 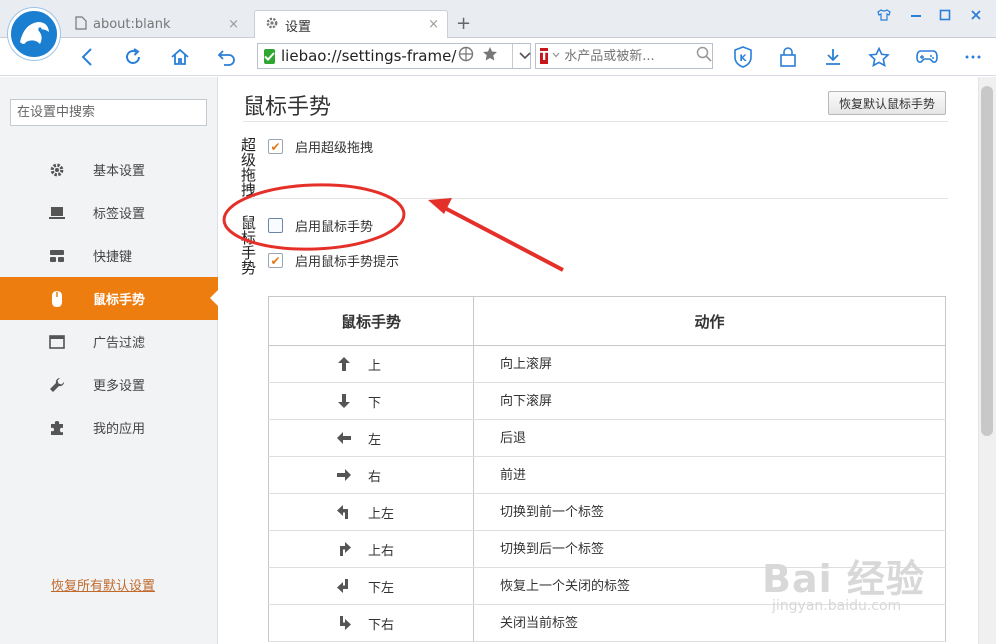 I want to click on puzzle-icon, so click(x=57, y=428).